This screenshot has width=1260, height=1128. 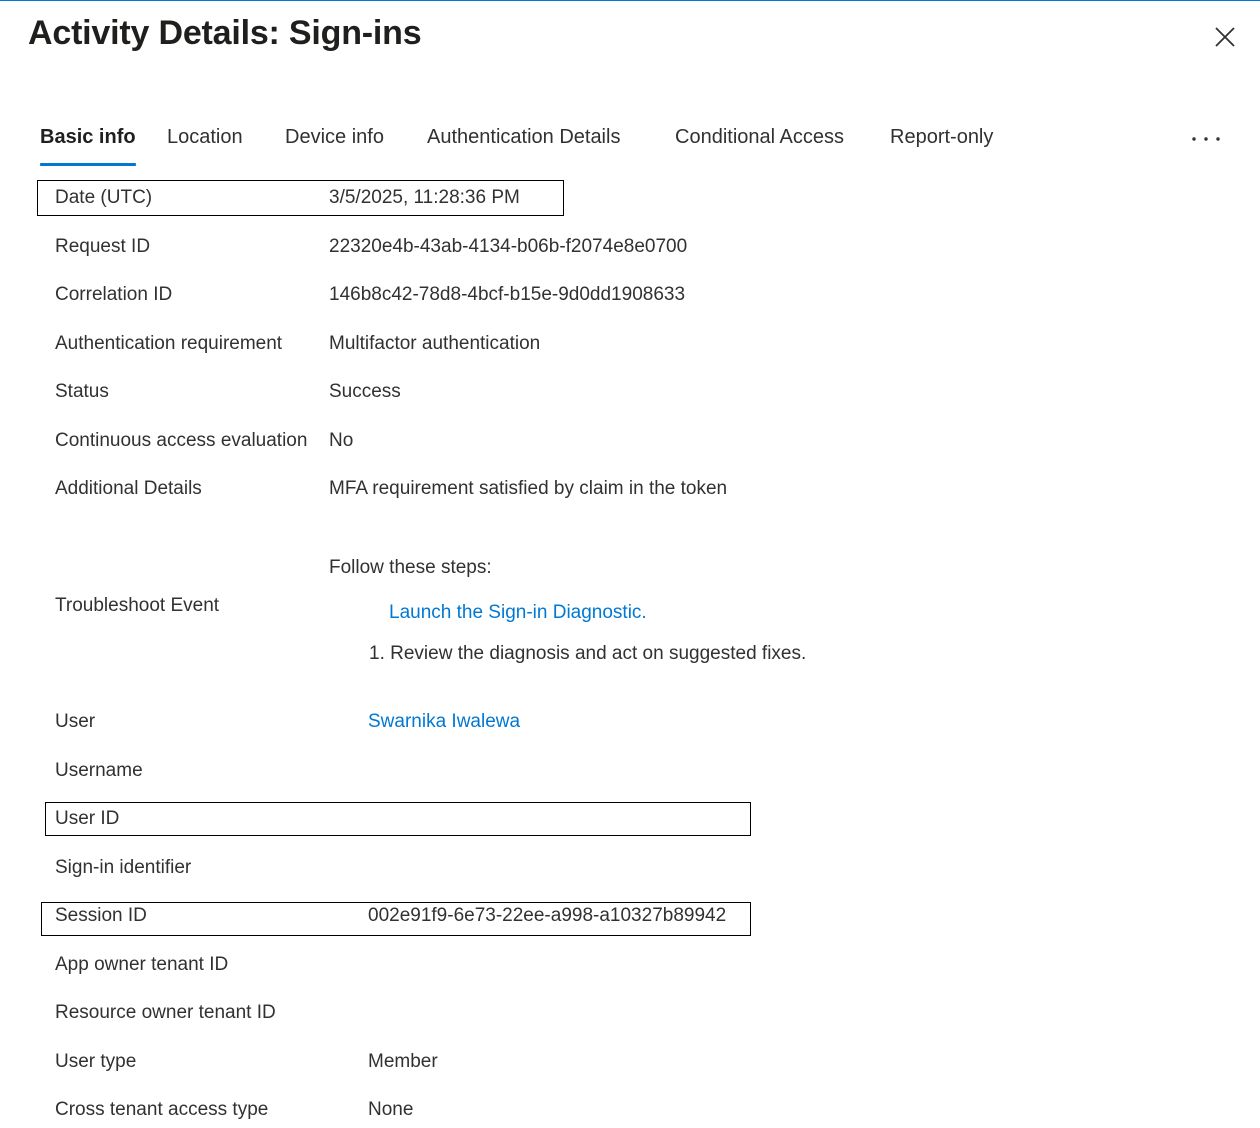 What do you see at coordinates (96, 1061) in the screenshot?
I see `user-type-label: User type` at bounding box center [96, 1061].